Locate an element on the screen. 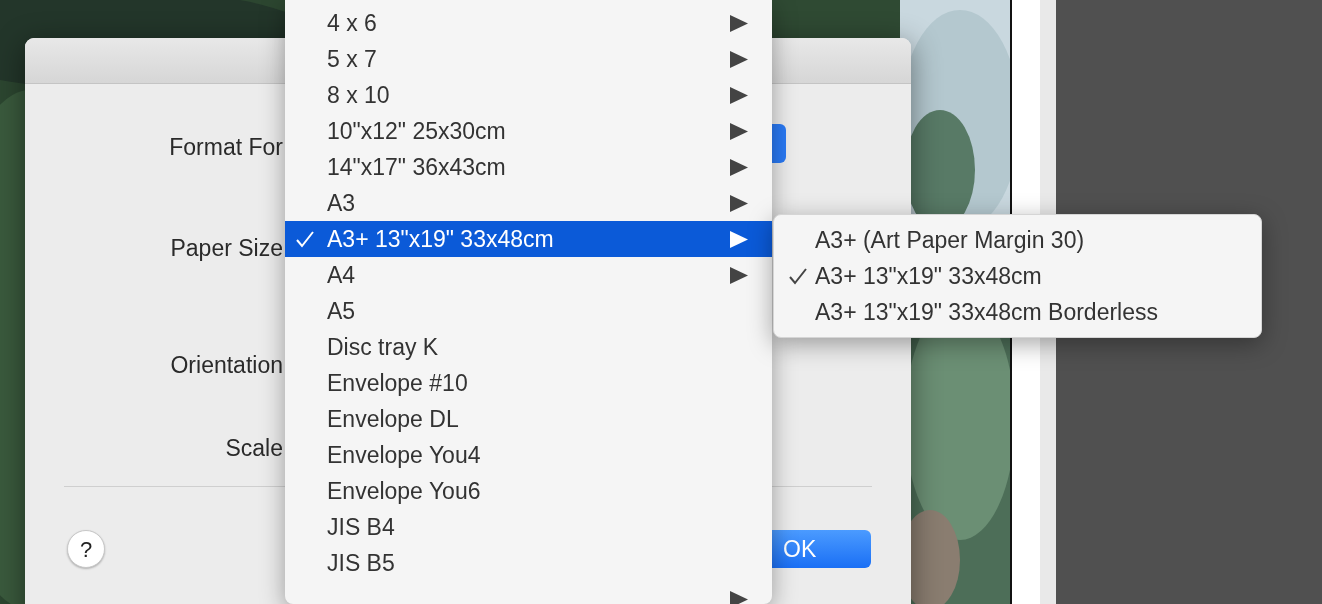 This screenshot has width=1322, height=604. menu-item: 10"x12" 25x30cm is located at coordinates (528, 131).